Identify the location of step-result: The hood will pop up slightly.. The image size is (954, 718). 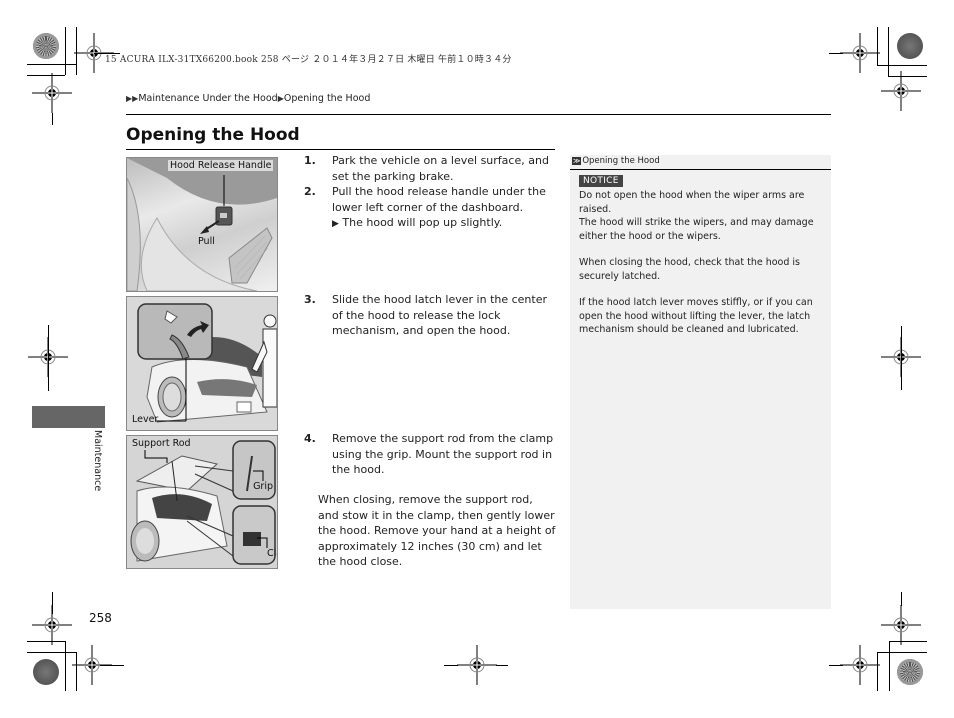
(422, 222).